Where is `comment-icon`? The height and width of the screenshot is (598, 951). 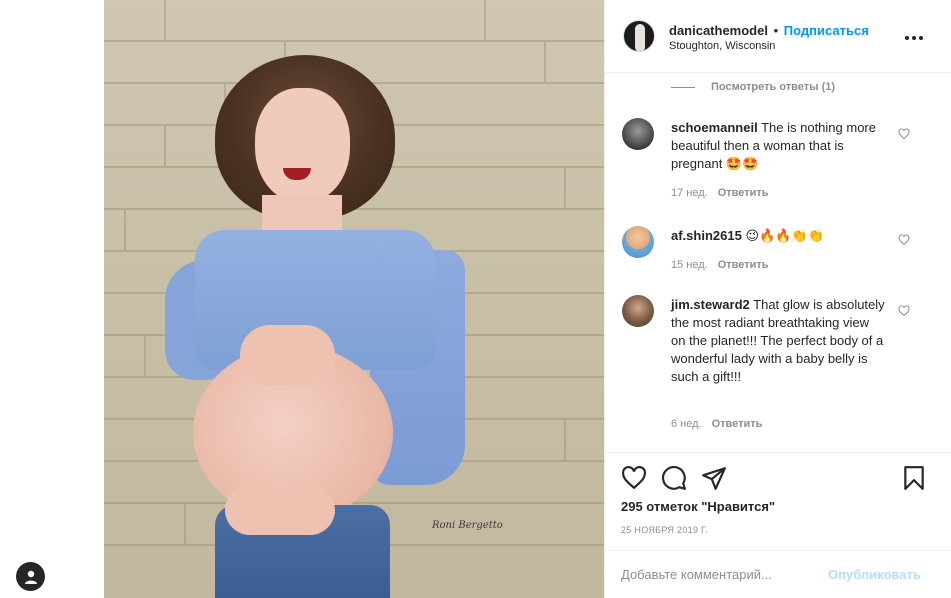
comment-icon is located at coordinates (674, 478).